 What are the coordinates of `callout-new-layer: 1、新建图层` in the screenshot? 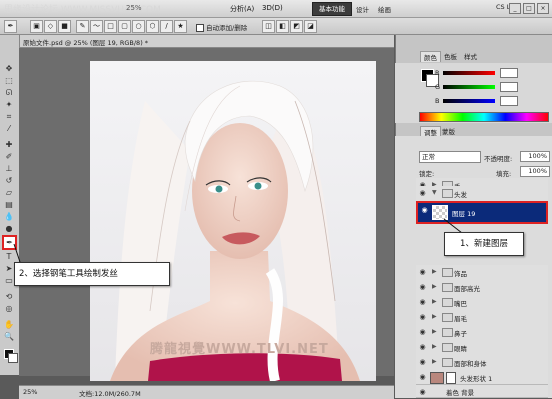 It's located at (484, 244).